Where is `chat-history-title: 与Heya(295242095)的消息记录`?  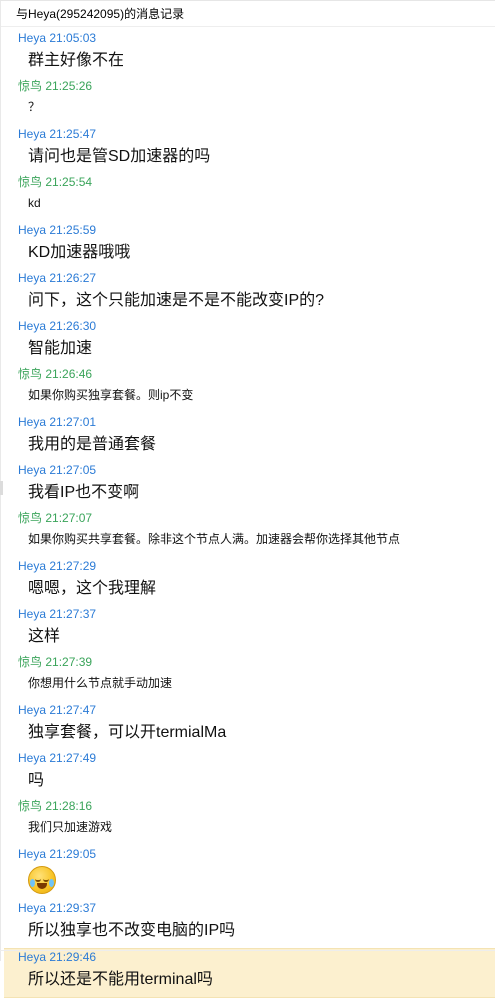 chat-history-title: 与Heya(295242095)的消息记录 is located at coordinates (247, 14).